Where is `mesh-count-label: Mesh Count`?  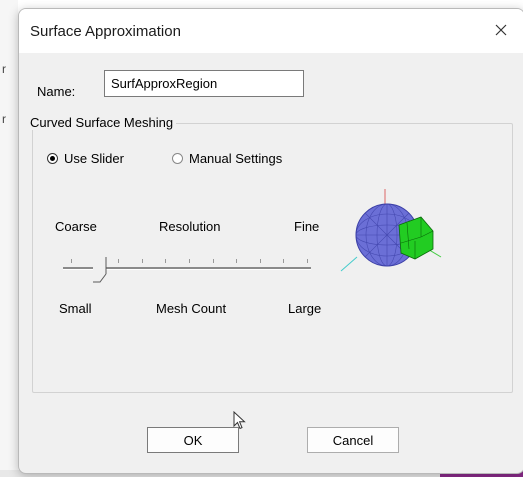 mesh-count-label: Mesh Count is located at coordinates (191, 308).